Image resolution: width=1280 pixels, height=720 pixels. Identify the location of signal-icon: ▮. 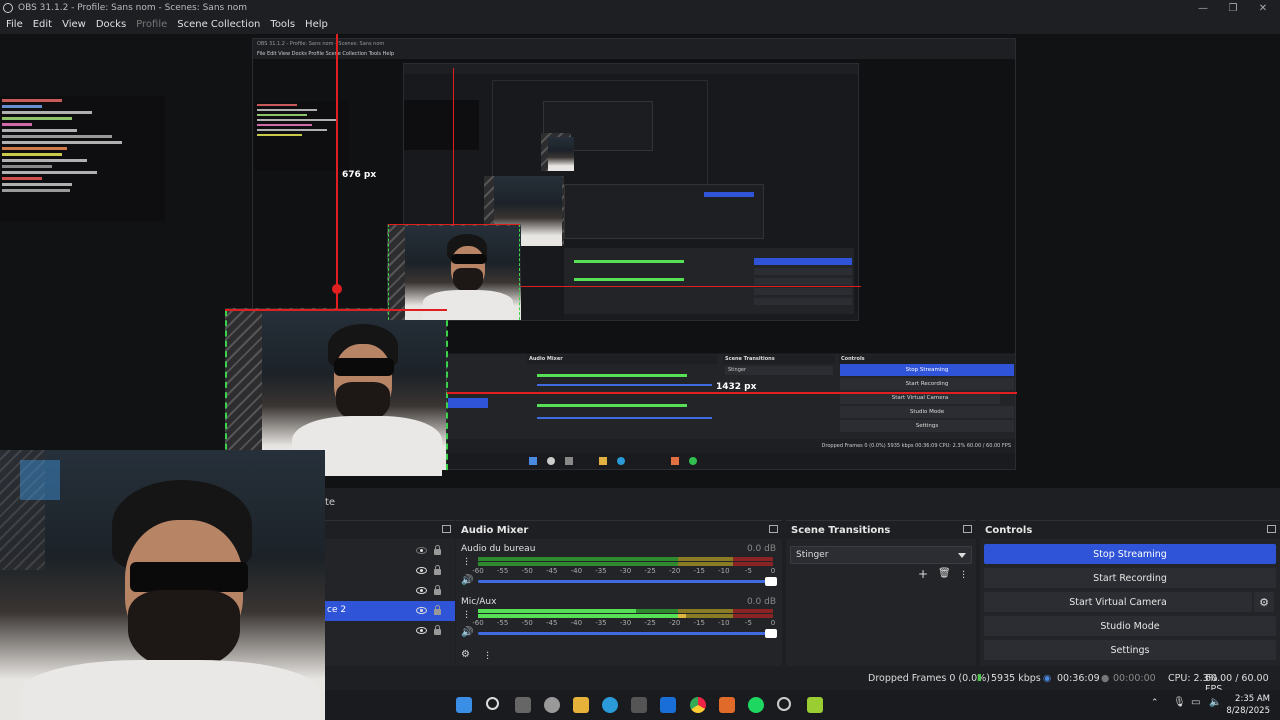
(979, 678).